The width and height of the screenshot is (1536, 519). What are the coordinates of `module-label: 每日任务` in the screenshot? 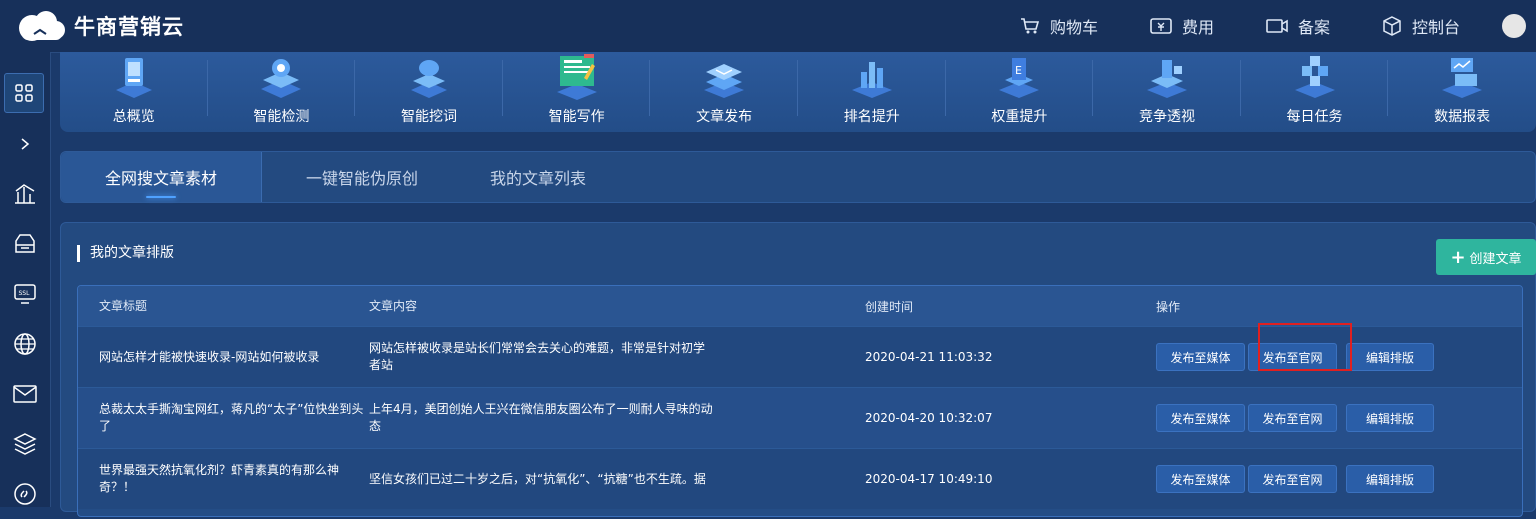 It's located at (1314, 117).